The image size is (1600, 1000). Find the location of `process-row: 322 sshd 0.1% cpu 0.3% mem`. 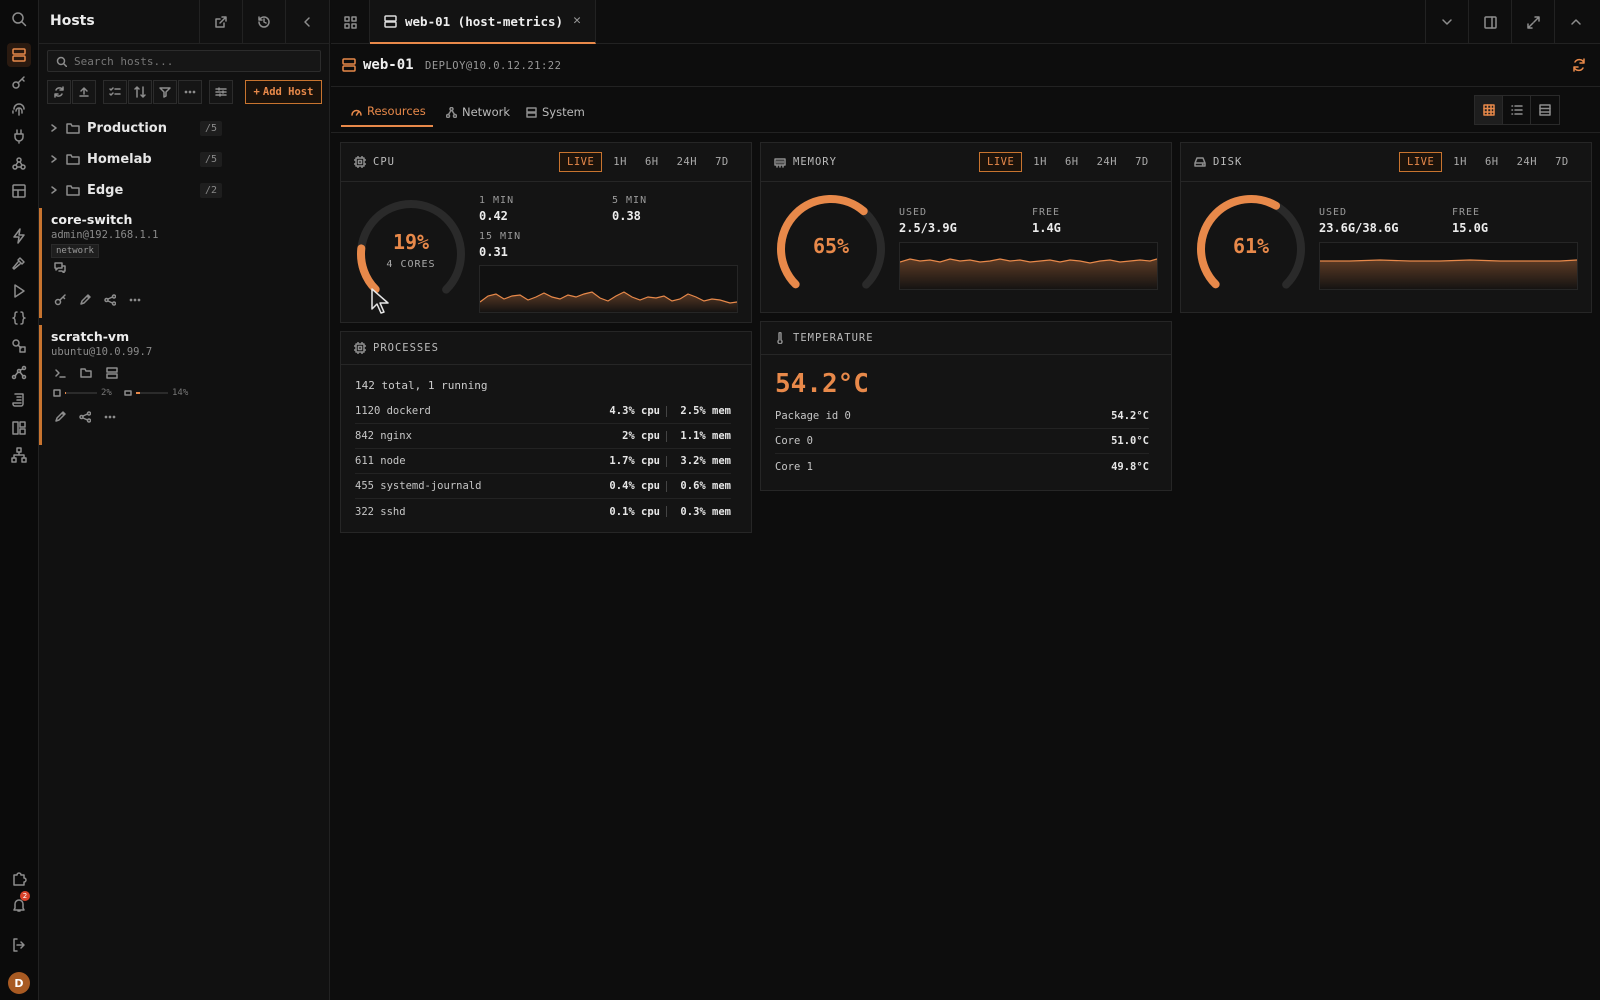

process-row: 322 sshd 0.1% cpu 0.3% mem is located at coordinates (543, 511).